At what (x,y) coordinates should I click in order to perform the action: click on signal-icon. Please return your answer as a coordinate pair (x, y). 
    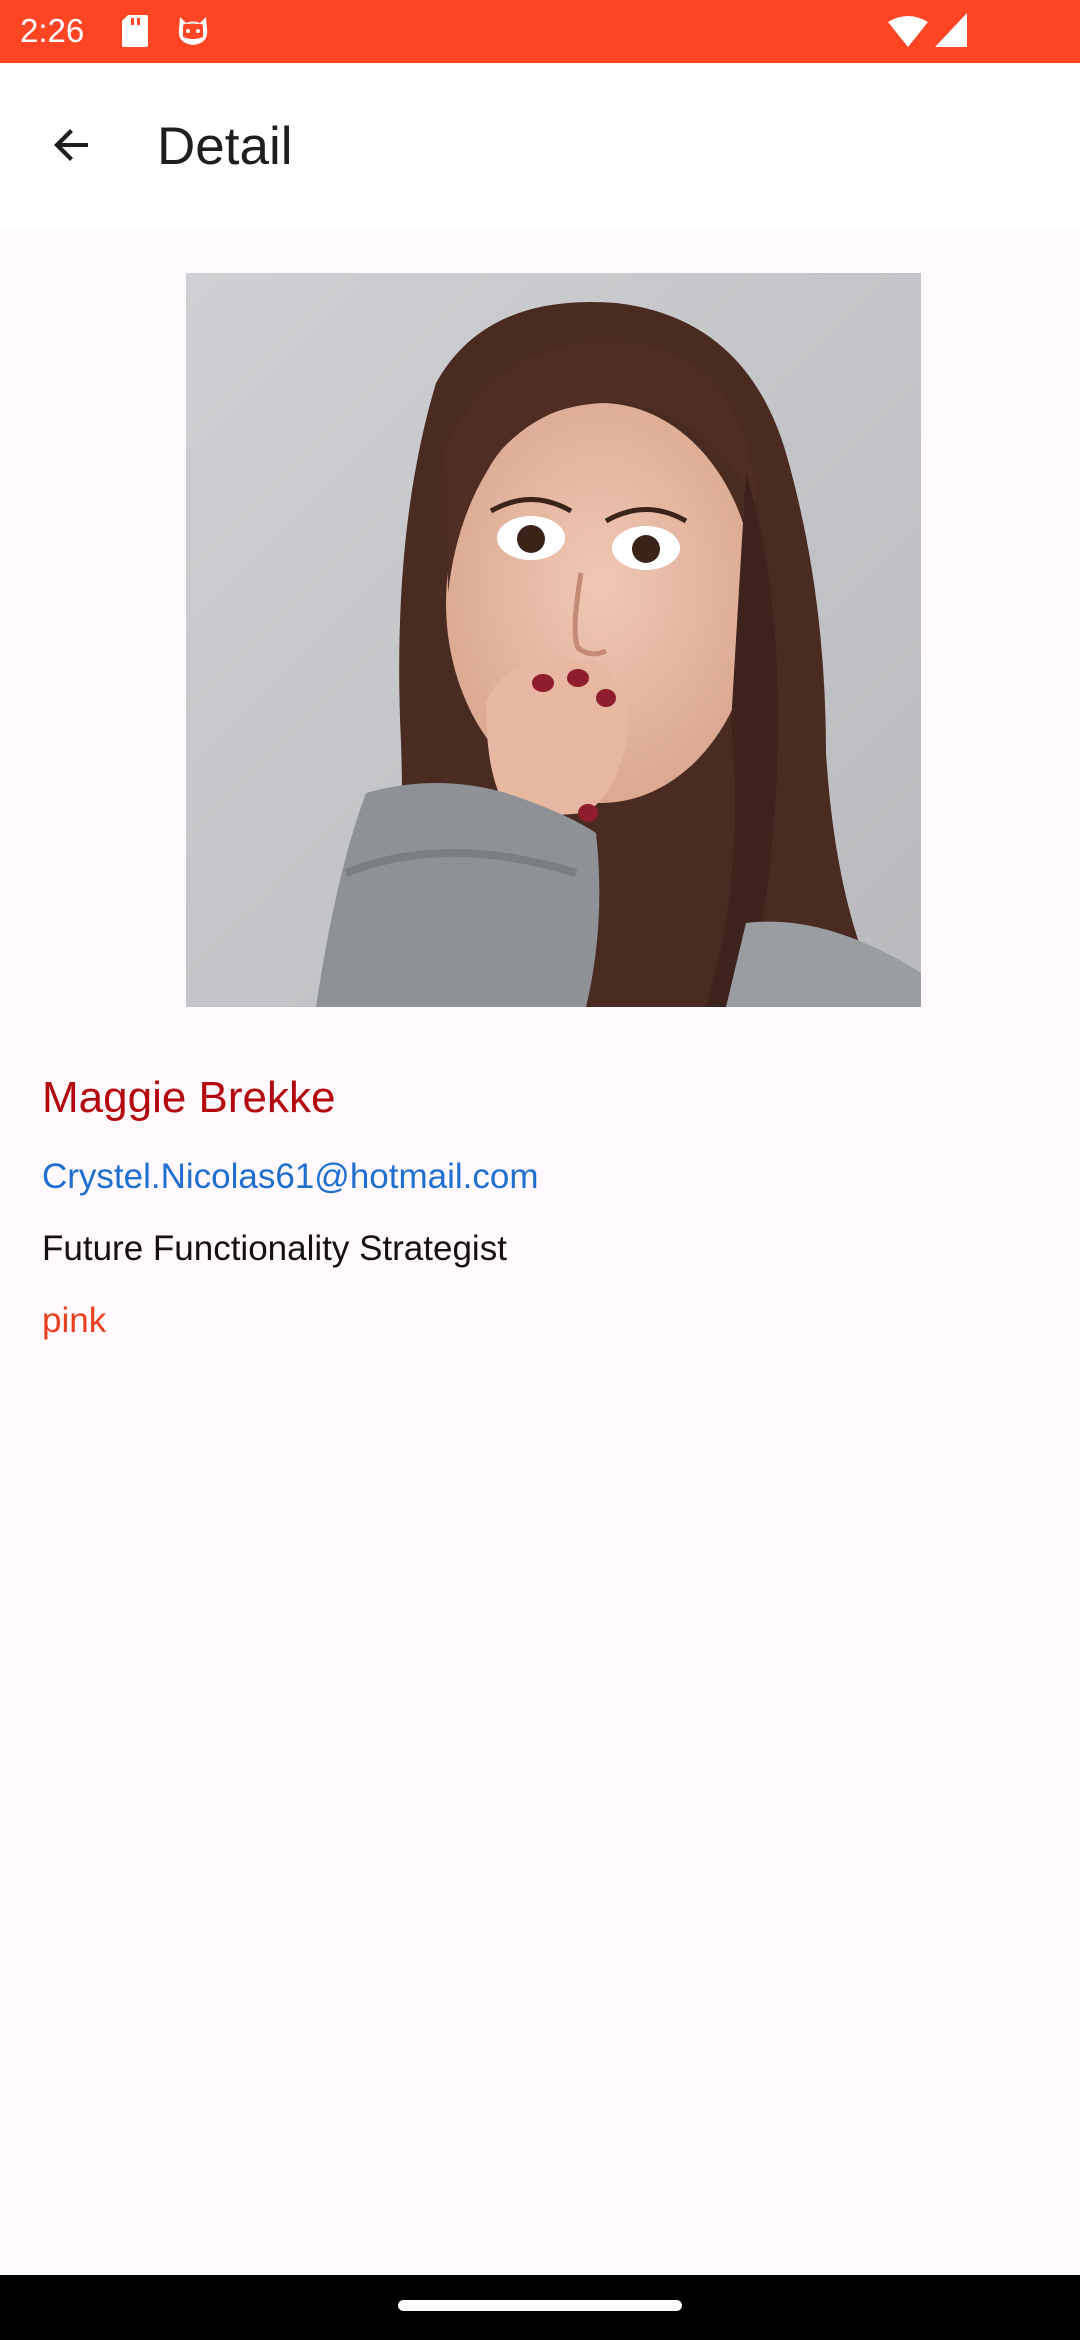
    Looking at the image, I should click on (951, 32).